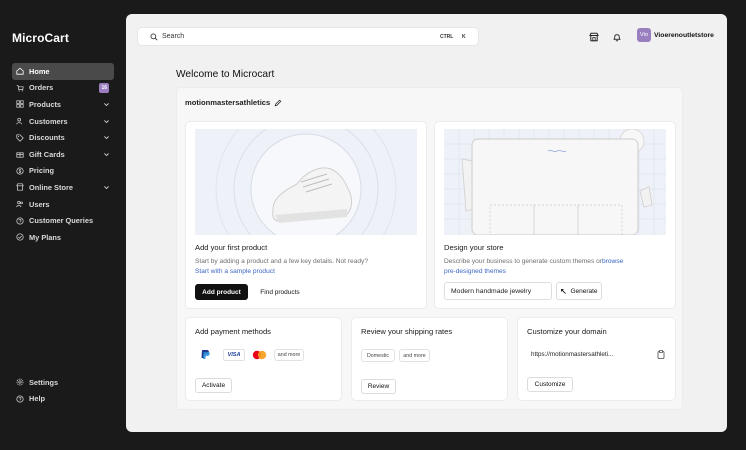 Image resolution: width=746 pixels, height=450 pixels. What do you see at coordinates (20, 71) in the screenshot?
I see `home-icon` at bounding box center [20, 71].